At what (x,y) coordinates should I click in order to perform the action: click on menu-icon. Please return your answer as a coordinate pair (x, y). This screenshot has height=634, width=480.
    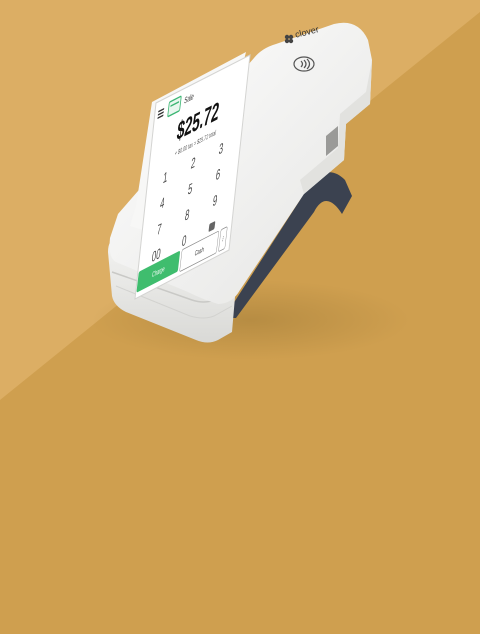
    Looking at the image, I should click on (161, 113).